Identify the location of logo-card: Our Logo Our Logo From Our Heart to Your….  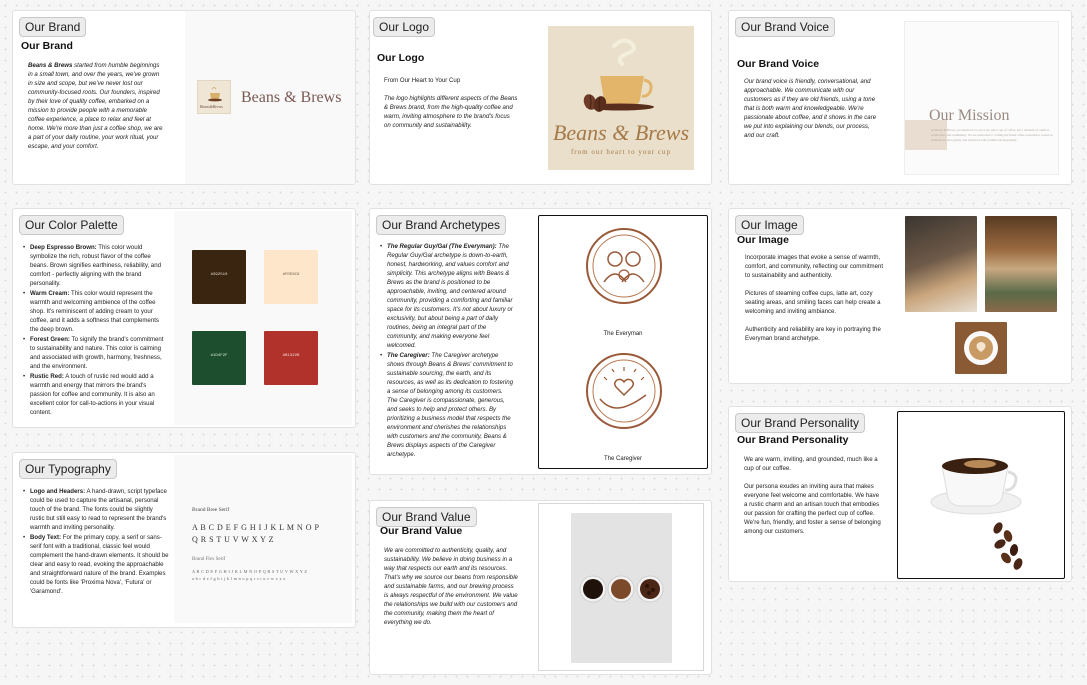
(540, 97).